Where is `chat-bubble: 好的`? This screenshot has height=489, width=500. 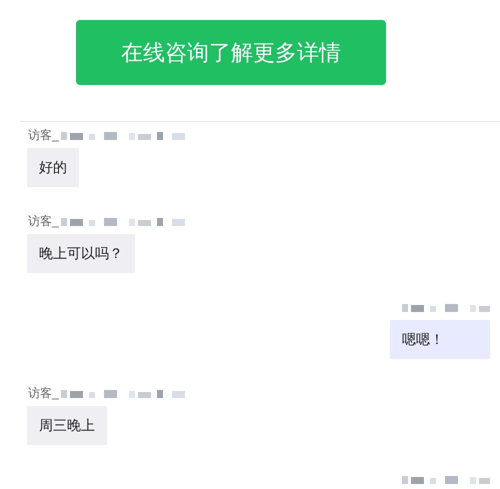
chat-bubble: 好的 is located at coordinates (53, 167).